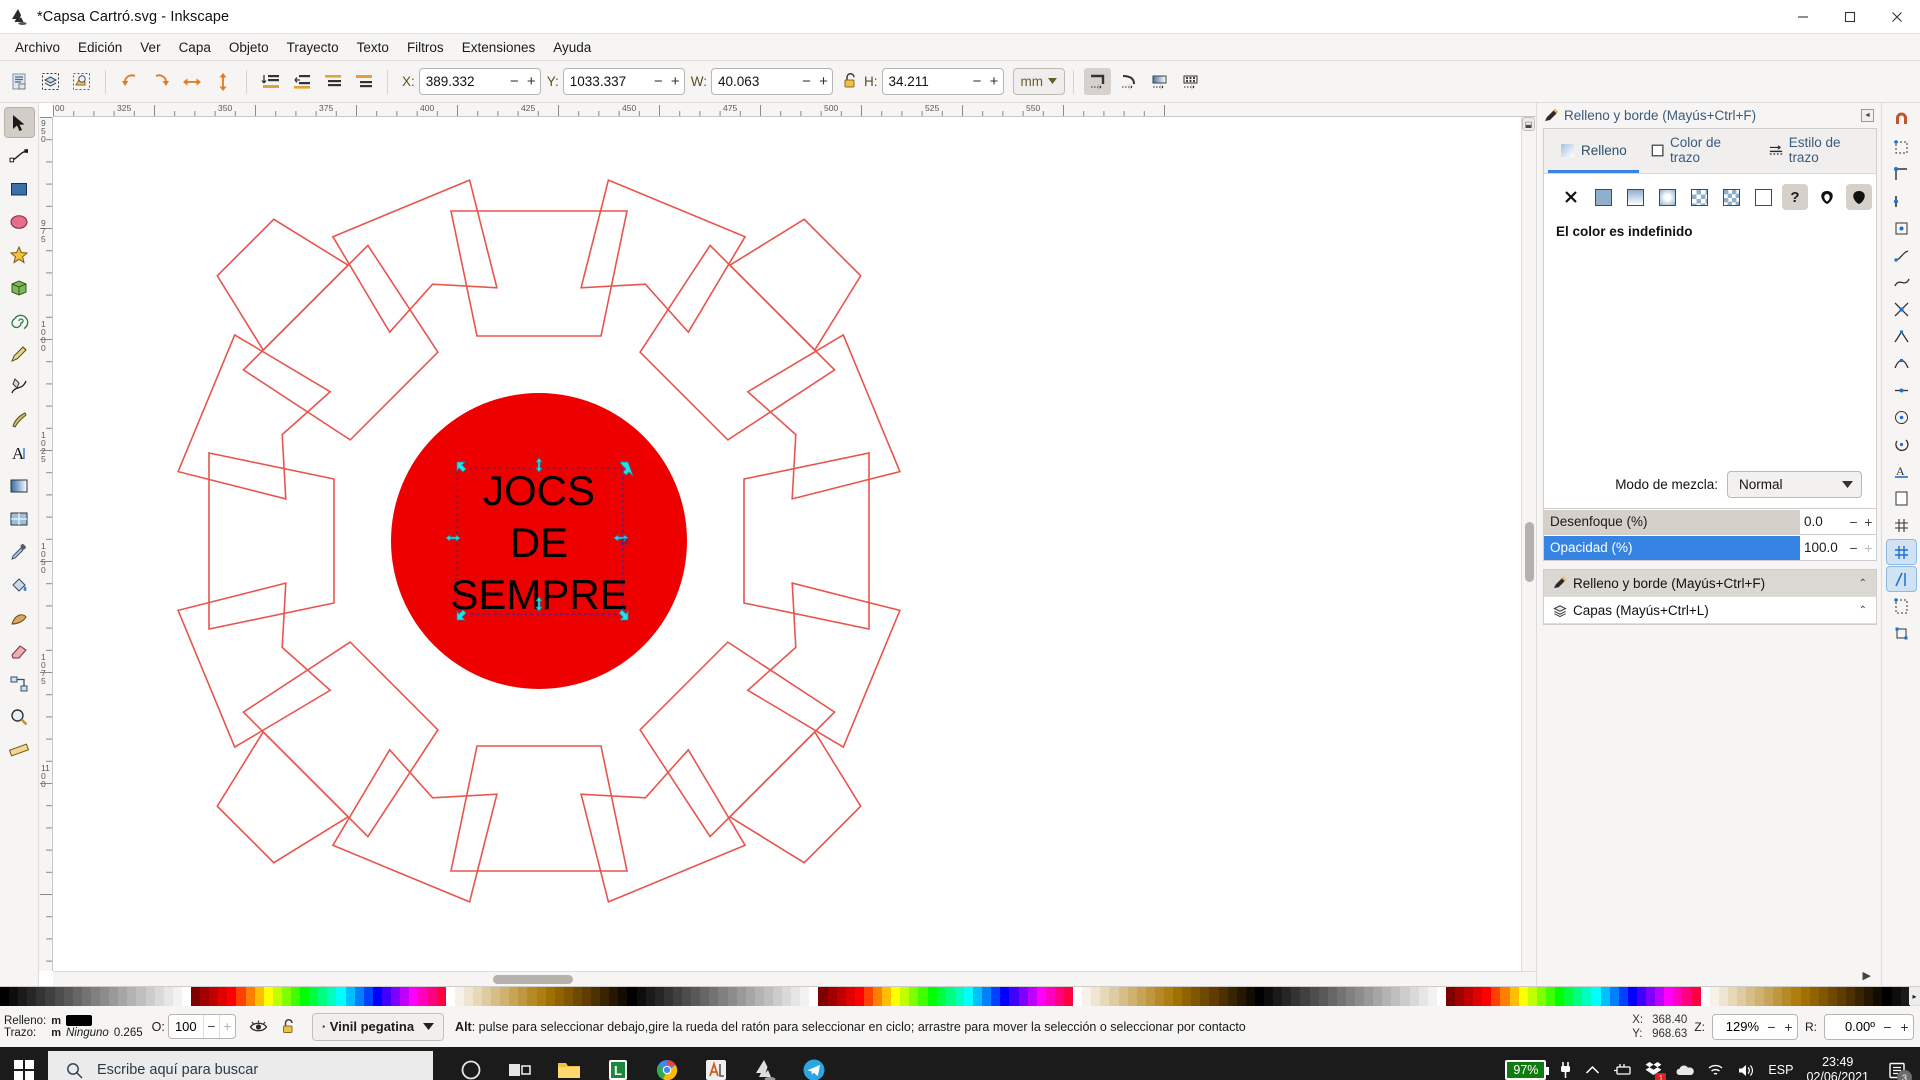  What do you see at coordinates (1901, 417) in the screenshot?
I see `snap-object-centers-button` at bounding box center [1901, 417].